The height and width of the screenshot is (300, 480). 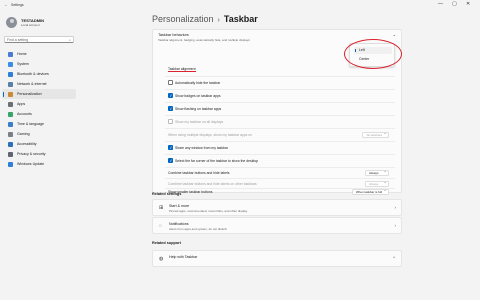 What do you see at coordinates (170, 108) in the screenshot?
I see `flashing-checkbox` at bounding box center [170, 108].